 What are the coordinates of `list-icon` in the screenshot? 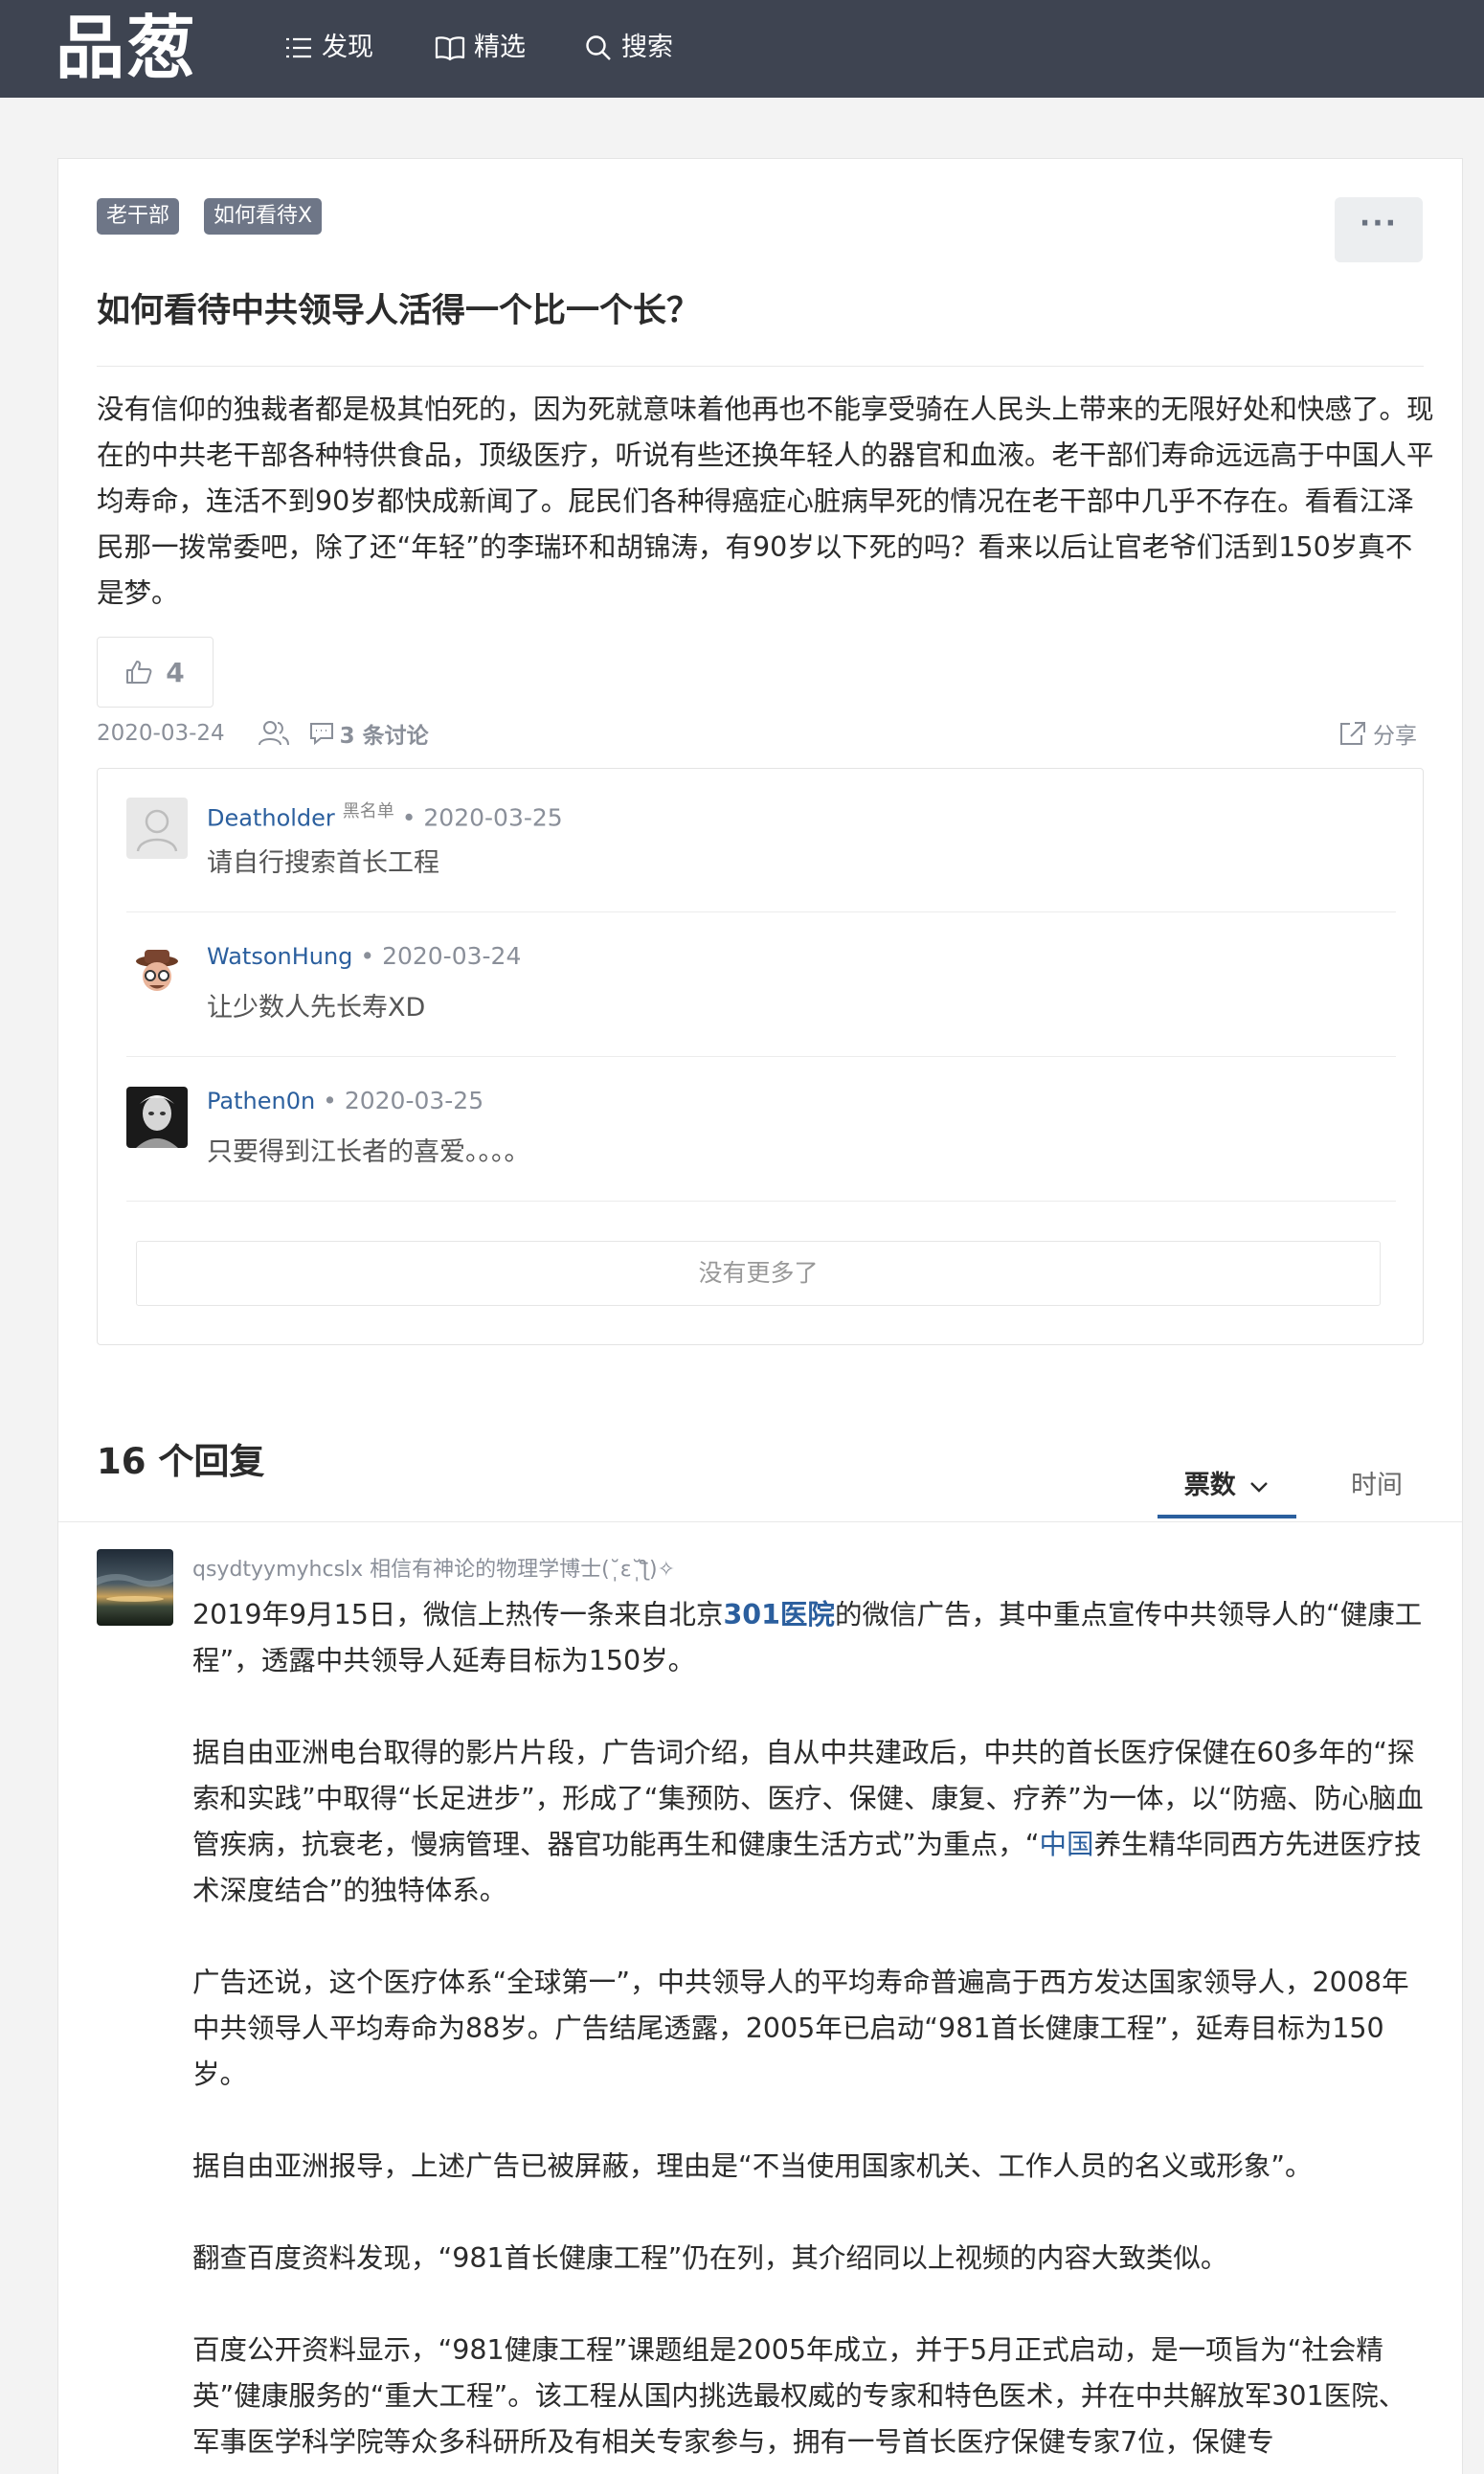 It's located at (298, 47).